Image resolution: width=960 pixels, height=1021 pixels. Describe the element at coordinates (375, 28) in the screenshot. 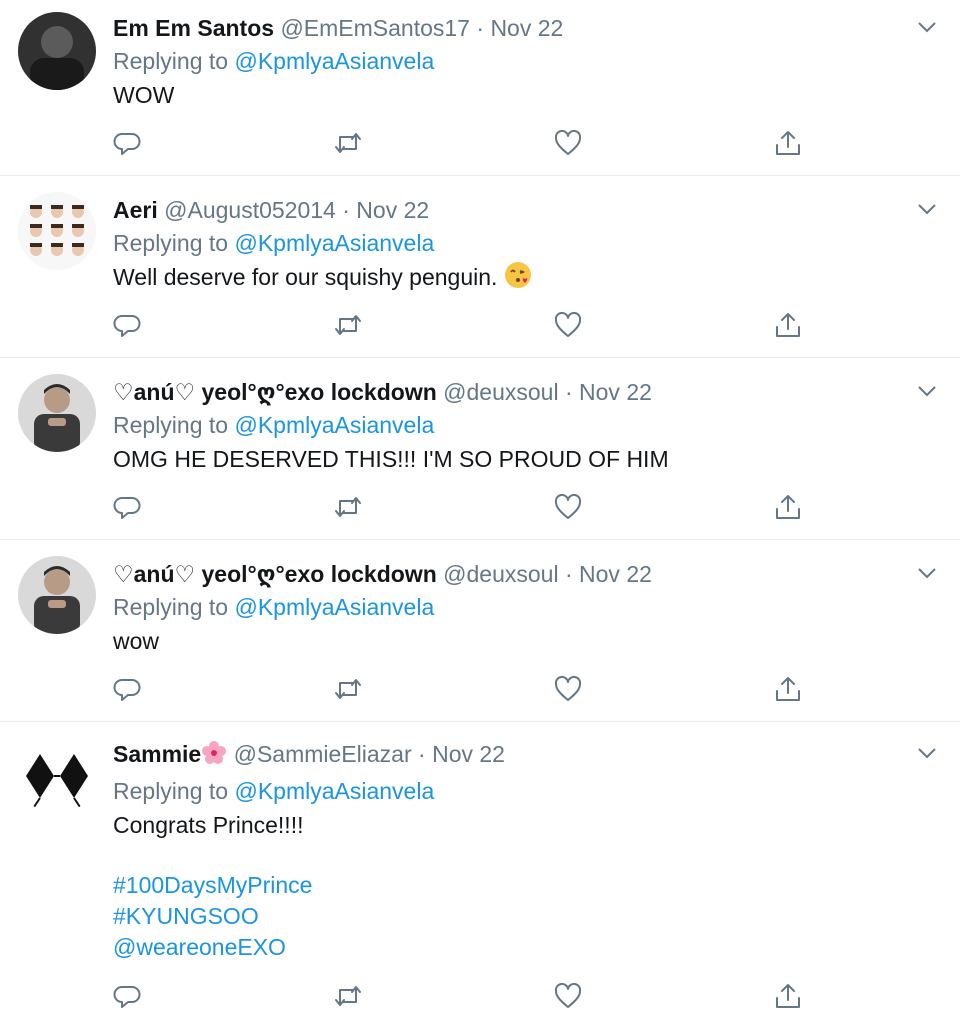

I see `user-handle: @EmEmSantos17` at that location.